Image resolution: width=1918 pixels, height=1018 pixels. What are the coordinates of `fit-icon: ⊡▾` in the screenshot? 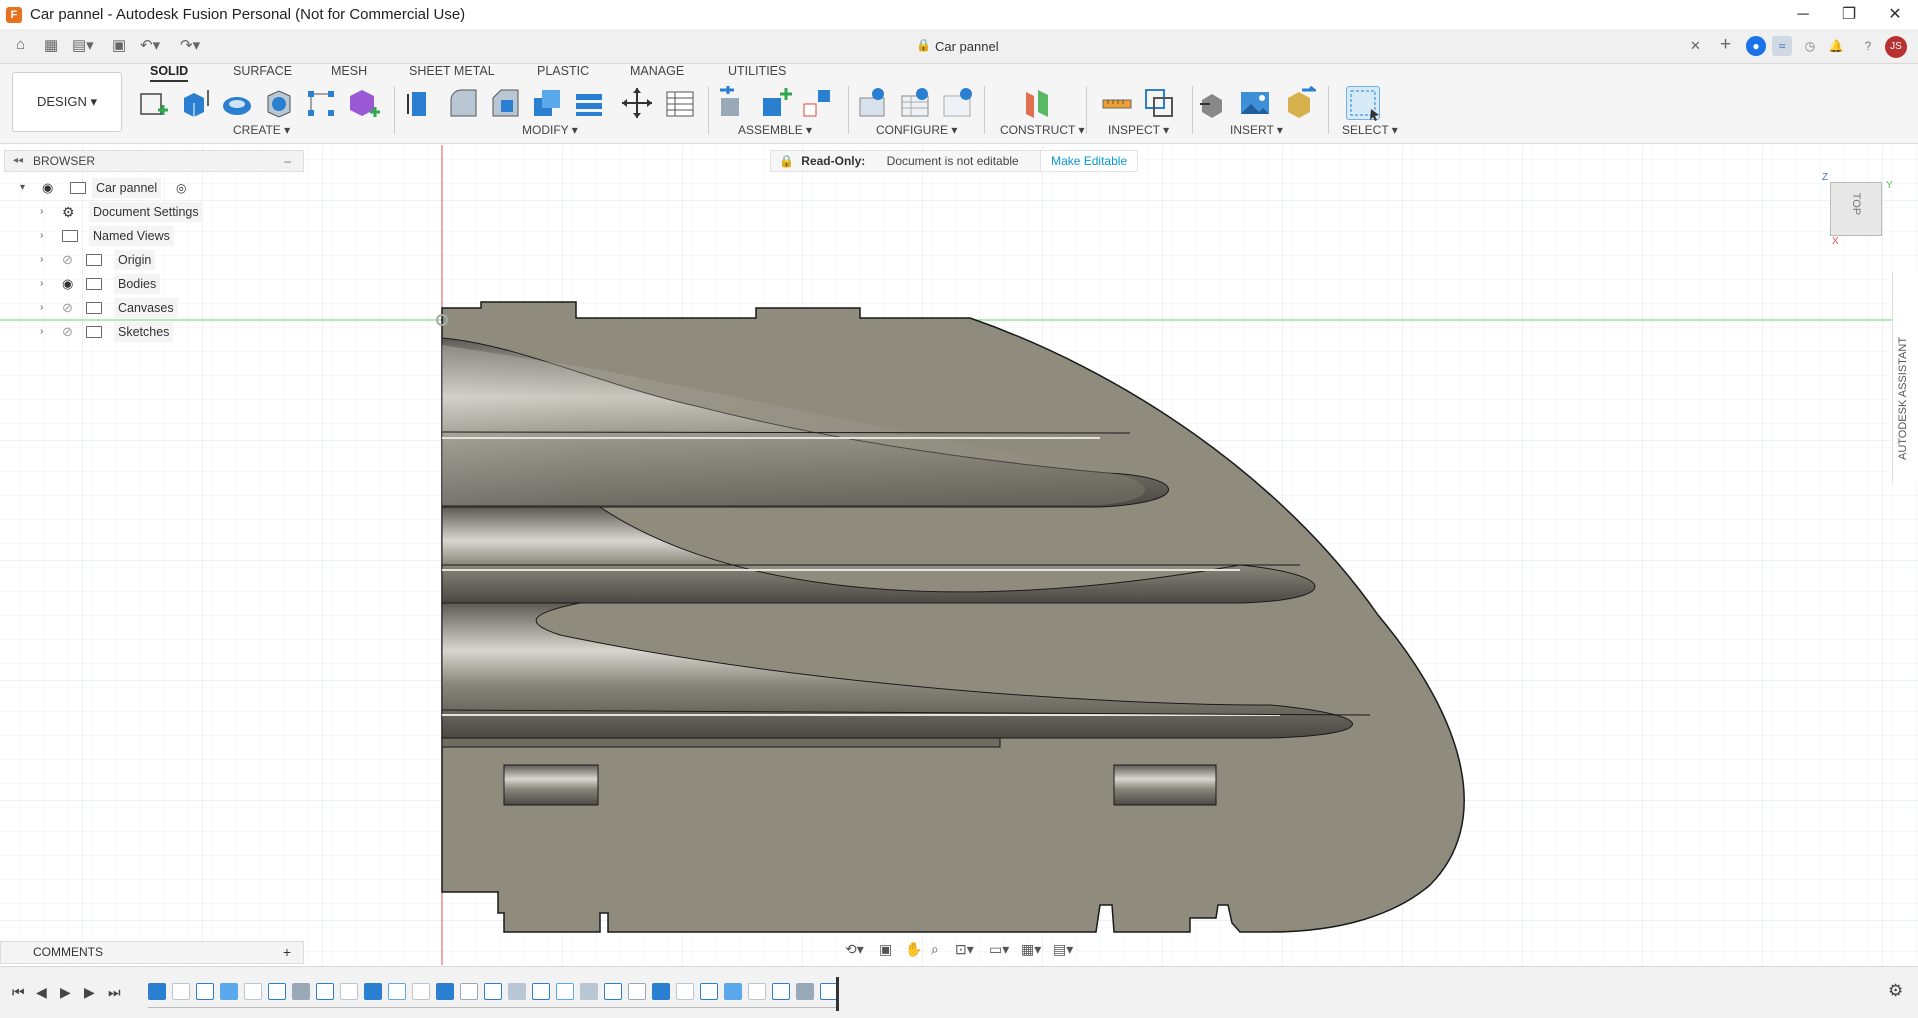 It's located at (964, 949).